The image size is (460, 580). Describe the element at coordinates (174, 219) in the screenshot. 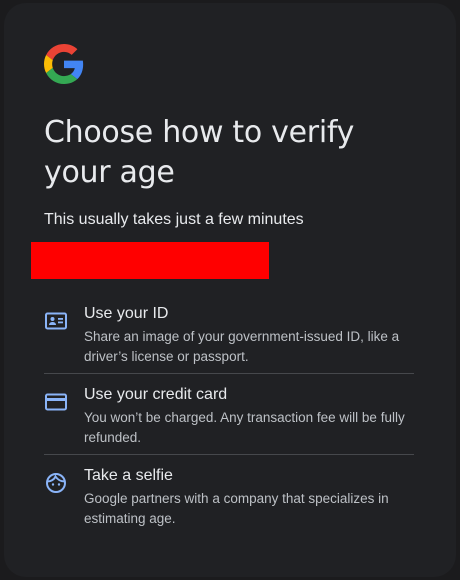

I see `page-subtitle: This usually takes just a few minutes` at that location.